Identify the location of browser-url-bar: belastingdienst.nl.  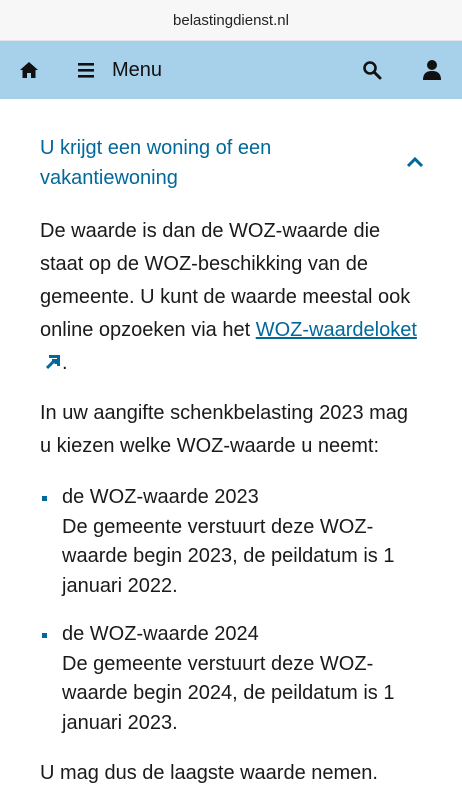
(231, 20).